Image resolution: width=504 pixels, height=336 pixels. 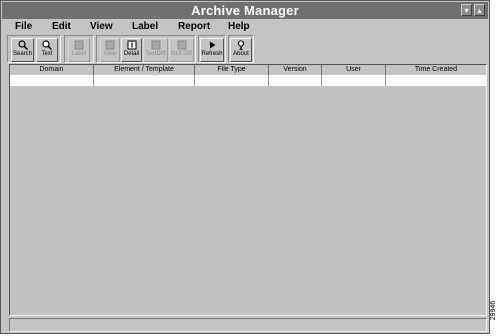 I want to click on view-button: View, so click(x=110, y=50).